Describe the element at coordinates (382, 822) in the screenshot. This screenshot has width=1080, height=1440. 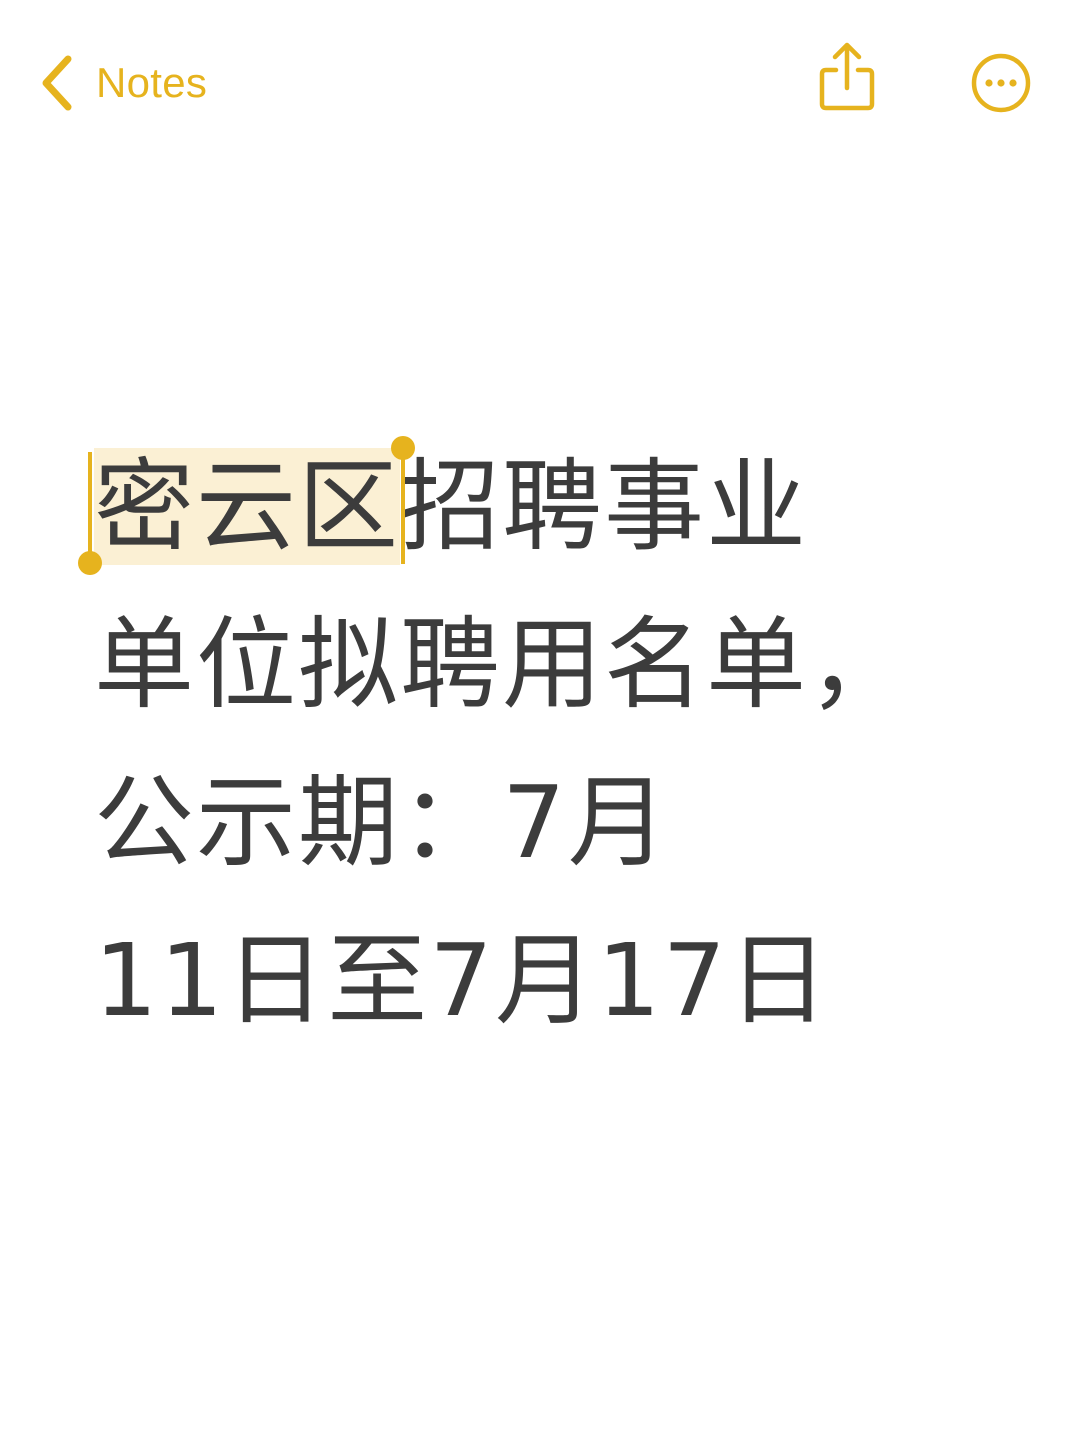
I see `note-line-3: 公示期：7月` at that location.